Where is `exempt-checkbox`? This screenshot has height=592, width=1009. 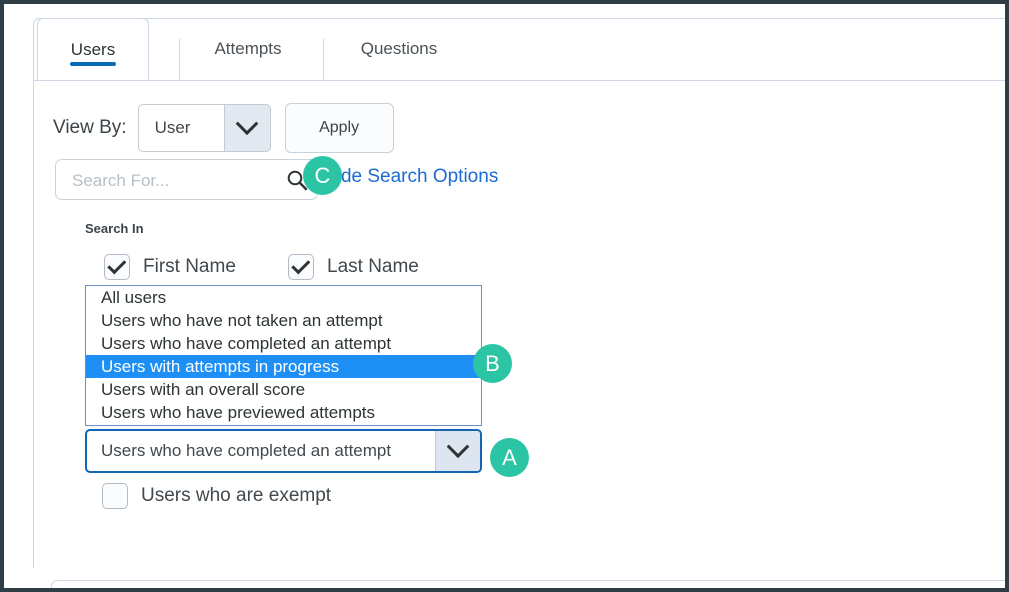
exempt-checkbox is located at coordinates (115, 496).